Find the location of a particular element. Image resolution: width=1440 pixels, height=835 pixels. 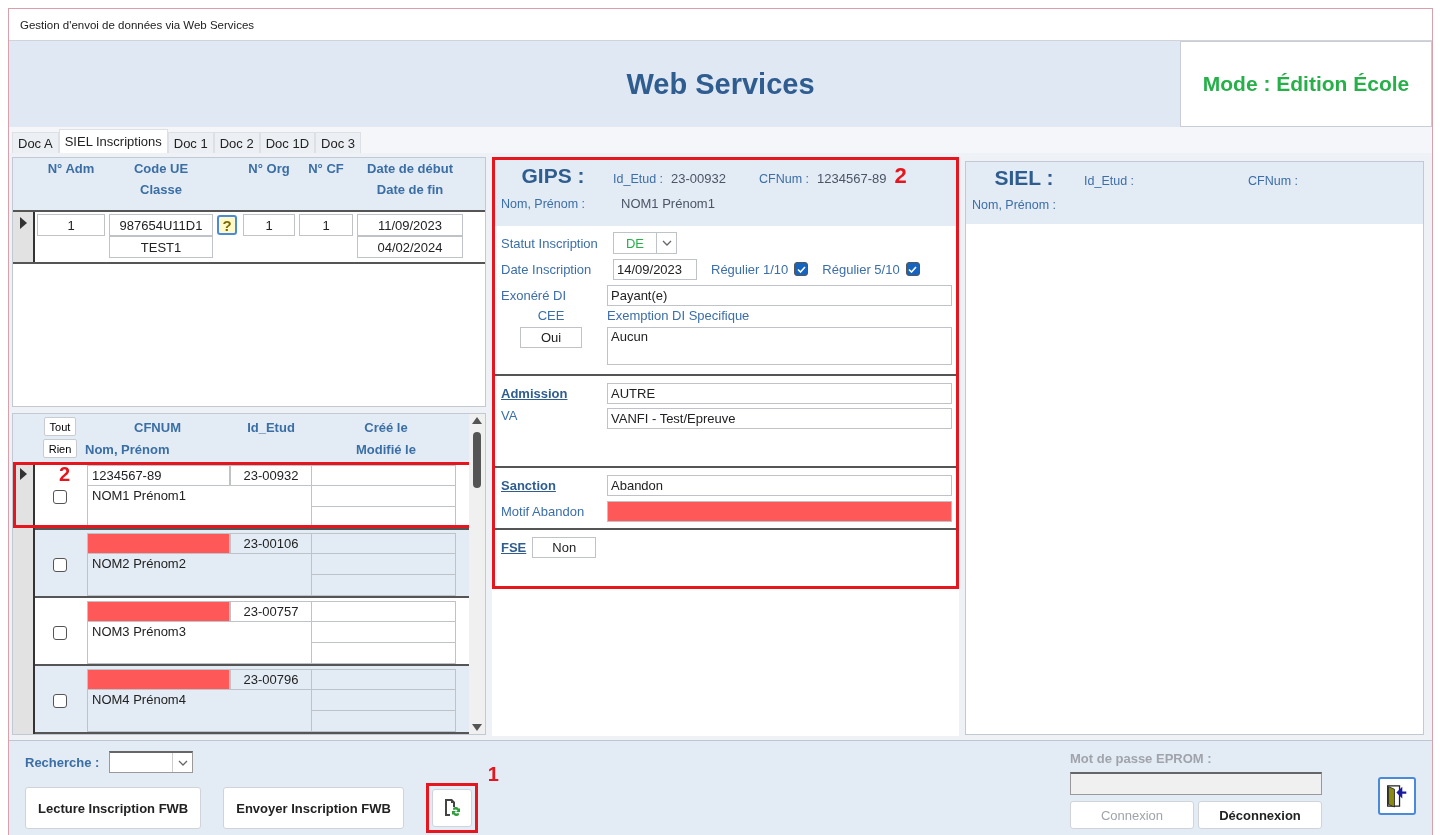

tab: Doc 2 is located at coordinates (236, 142).